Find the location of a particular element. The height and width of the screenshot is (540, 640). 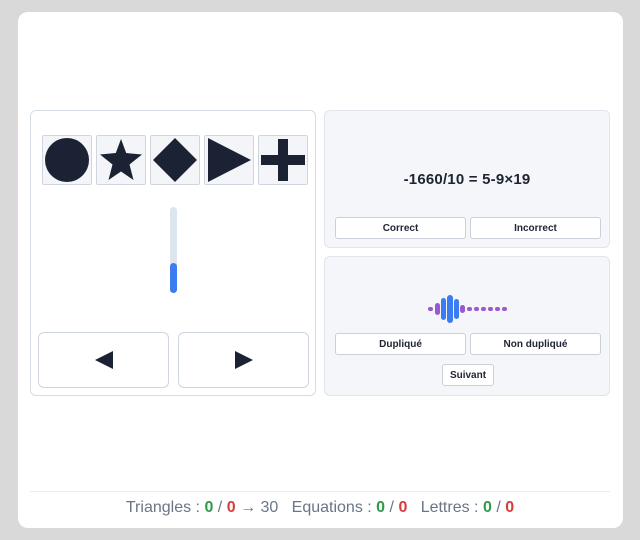

footer-divider is located at coordinates (320, 491).